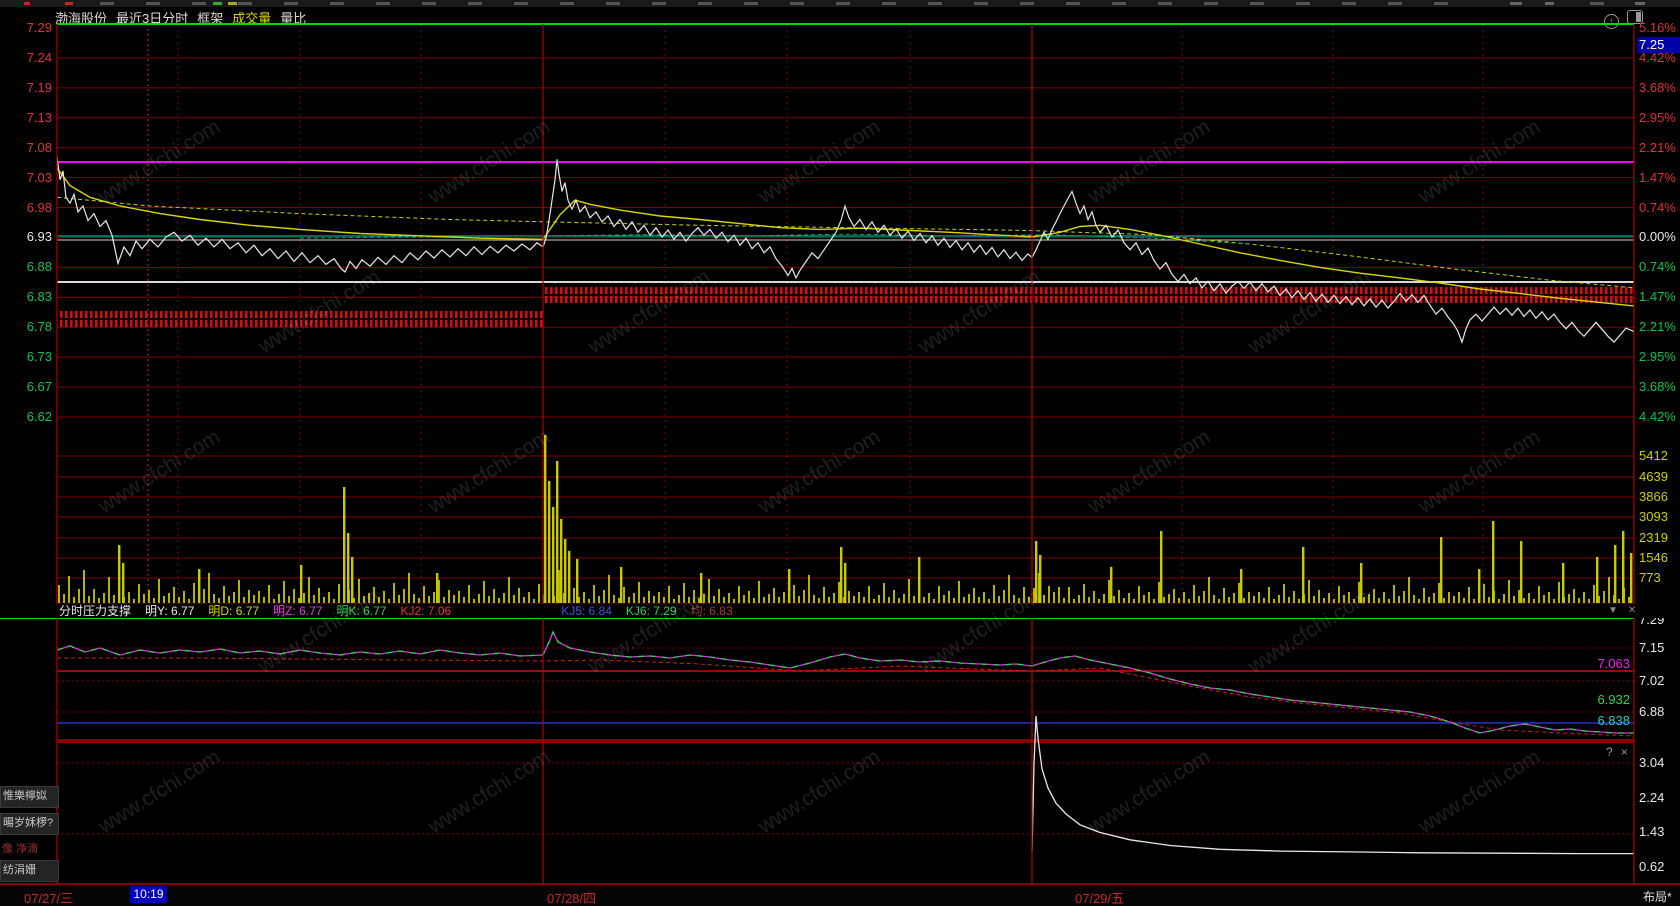 The image size is (1680, 906). I want to click on price-axis-label: 6.73, so click(39, 357).